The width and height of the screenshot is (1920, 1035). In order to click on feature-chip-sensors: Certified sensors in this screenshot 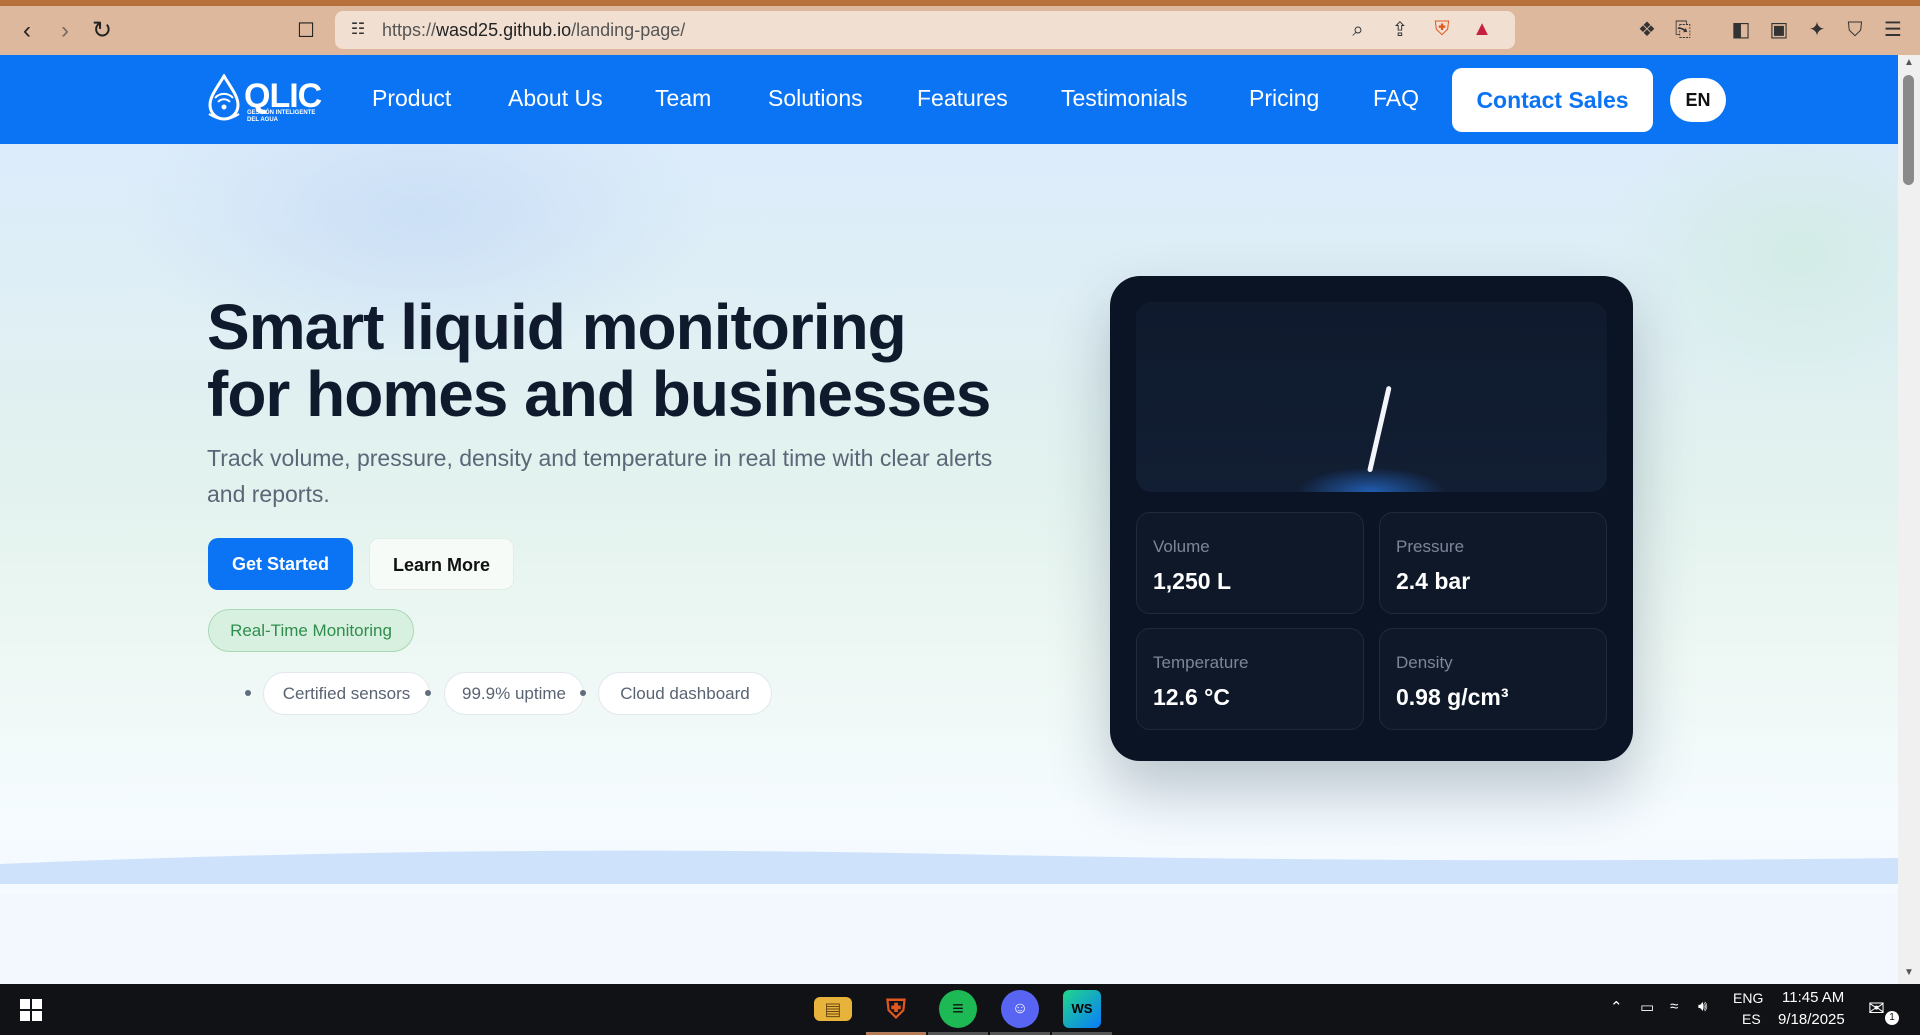, I will do `click(346, 693)`.